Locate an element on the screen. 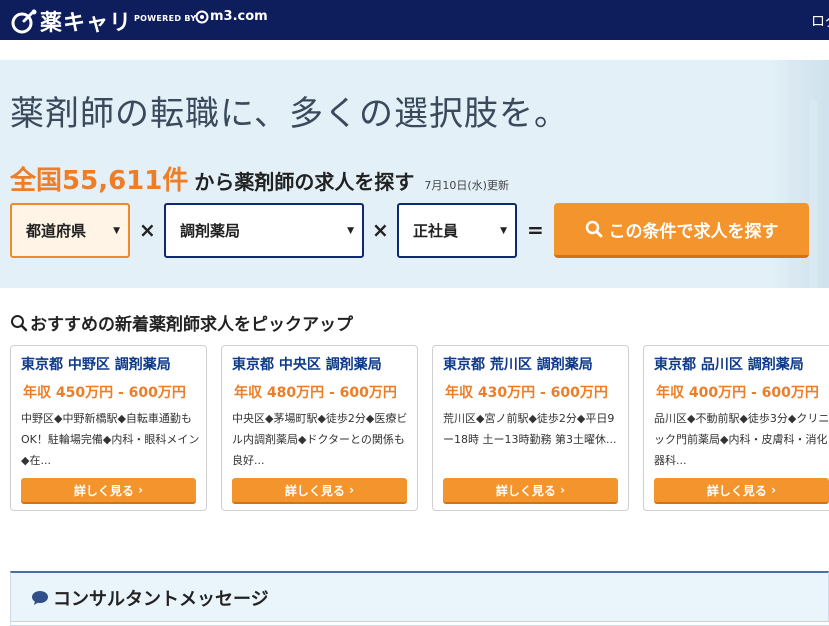  job-count-line: 全国 55,611 件 から薬剤師の求人を探す 7月10日(水)更新 is located at coordinates (259, 178).